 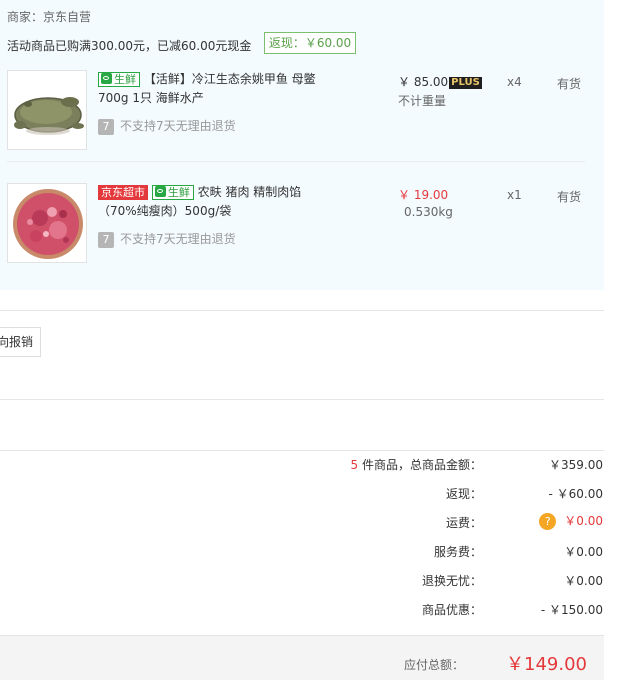 What do you see at coordinates (423, 195) in the screenshot?
I see `item-price: ￥ 19.00` at bounding box center [423, 195].